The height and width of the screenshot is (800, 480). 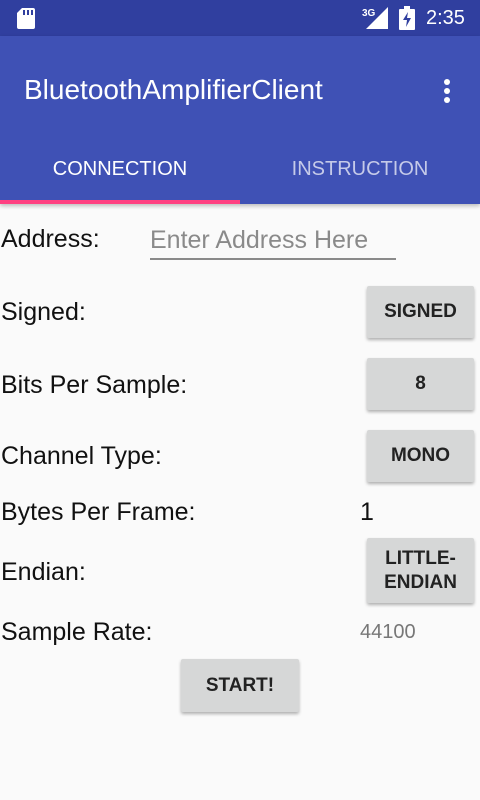 I want to click on network-type-label: 3G, so click(x=369, y=13).